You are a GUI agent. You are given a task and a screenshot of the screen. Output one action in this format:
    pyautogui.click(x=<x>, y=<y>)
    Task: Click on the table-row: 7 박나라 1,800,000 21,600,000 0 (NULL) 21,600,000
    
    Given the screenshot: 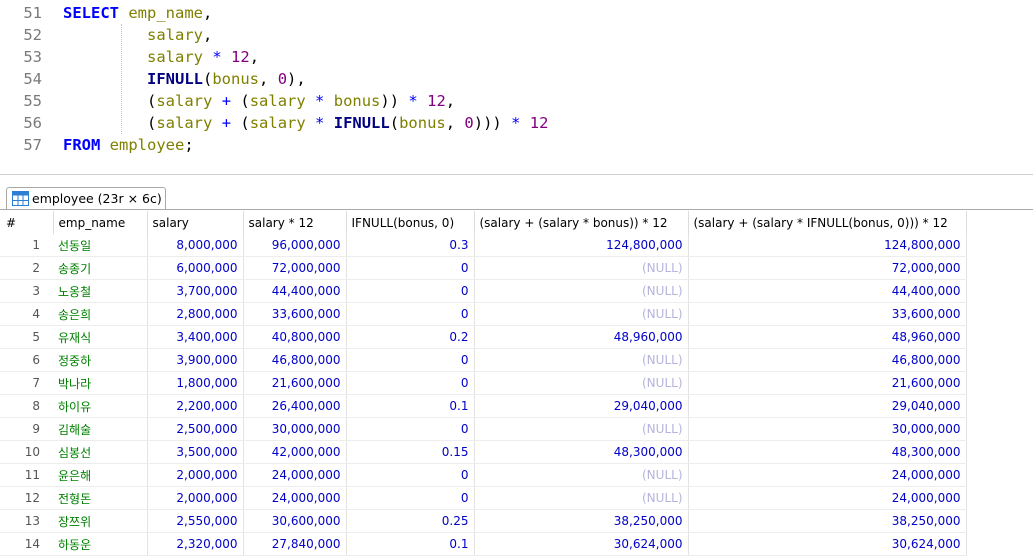 What is the action you would take?
    pyautogui.click(x=516, y=383)
    